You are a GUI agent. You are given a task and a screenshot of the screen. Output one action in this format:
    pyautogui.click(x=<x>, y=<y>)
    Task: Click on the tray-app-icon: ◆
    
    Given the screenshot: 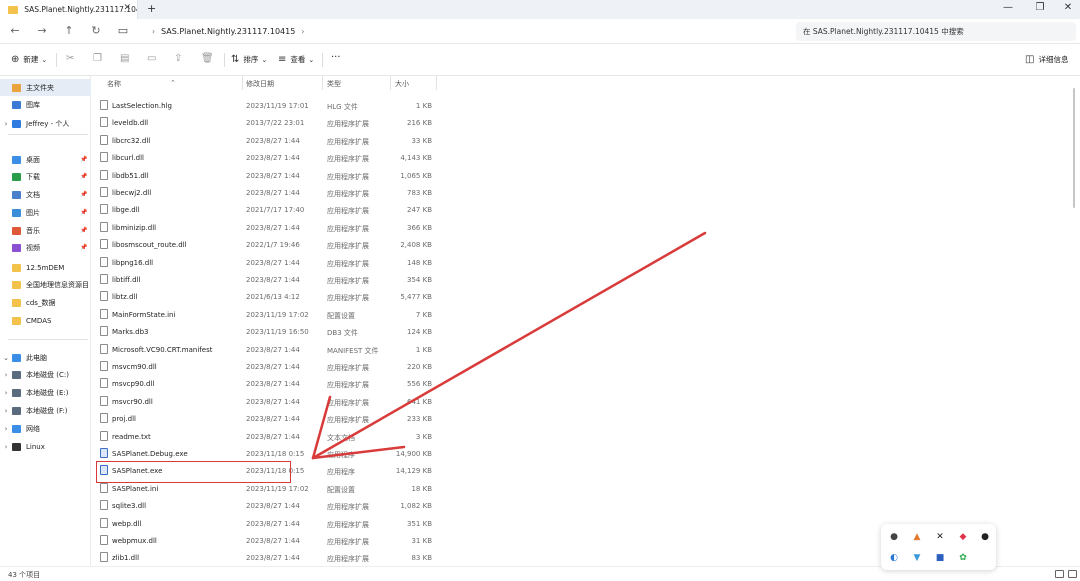 What is the action you would take?
    pyautogui.click(x=963, y=537)
    